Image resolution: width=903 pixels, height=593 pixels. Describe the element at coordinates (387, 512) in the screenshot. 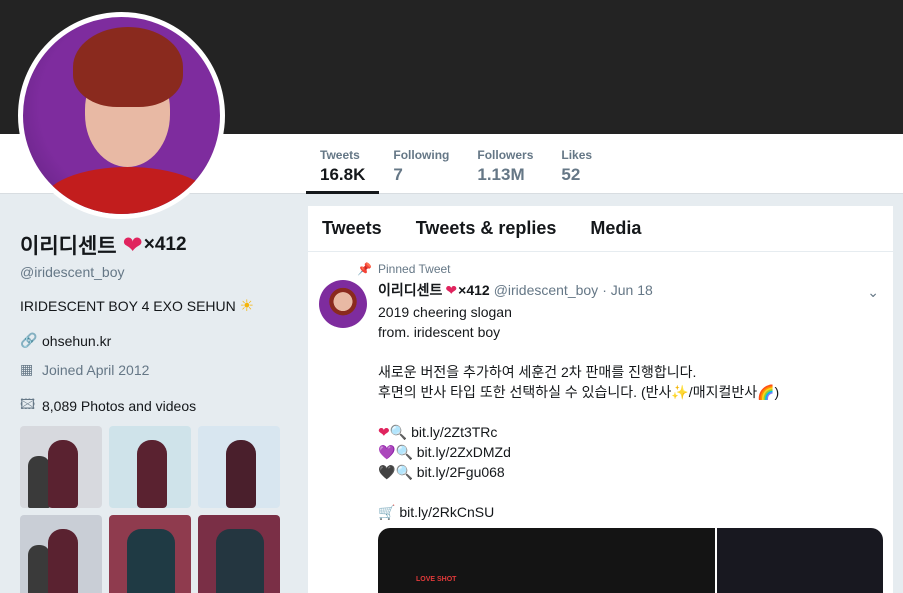

I see `cart-icon: 🛒` at that location.